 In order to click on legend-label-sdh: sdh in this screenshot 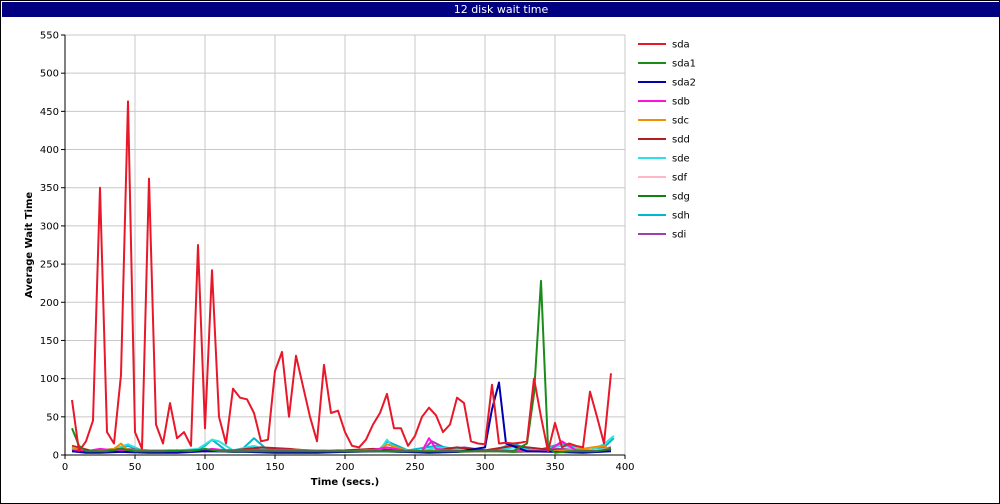, I will do `click(681, 216)`.